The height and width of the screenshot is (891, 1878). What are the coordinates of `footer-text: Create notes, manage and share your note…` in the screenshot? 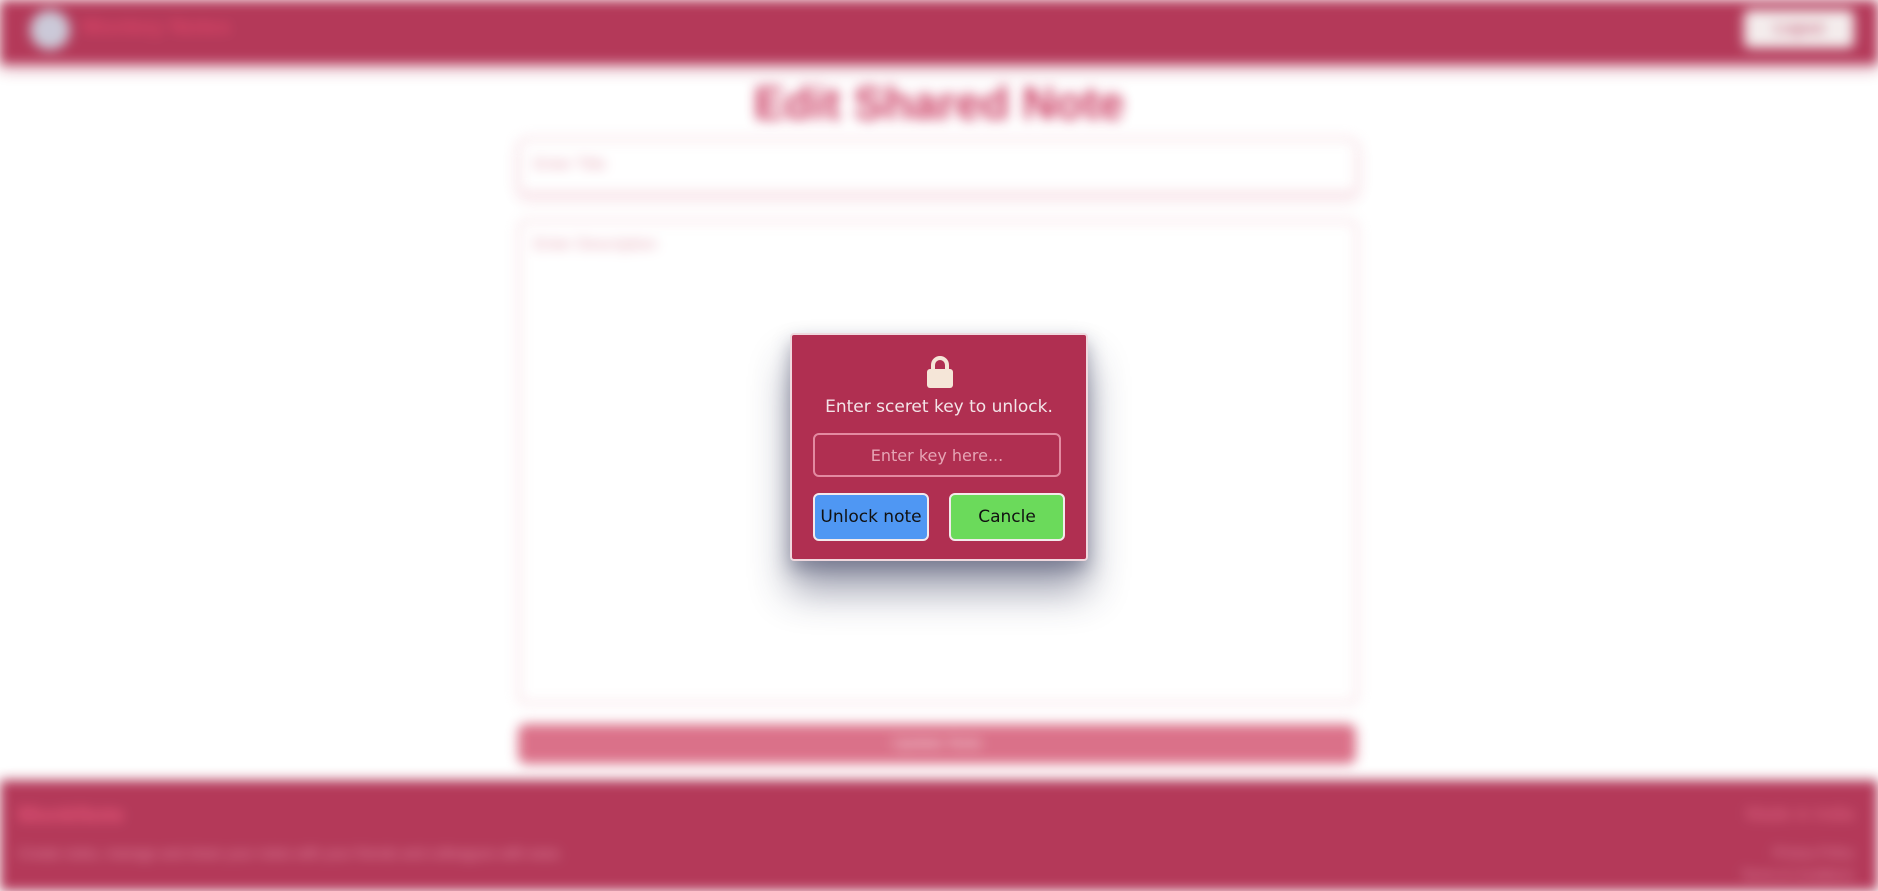 It's located at (290, 853).